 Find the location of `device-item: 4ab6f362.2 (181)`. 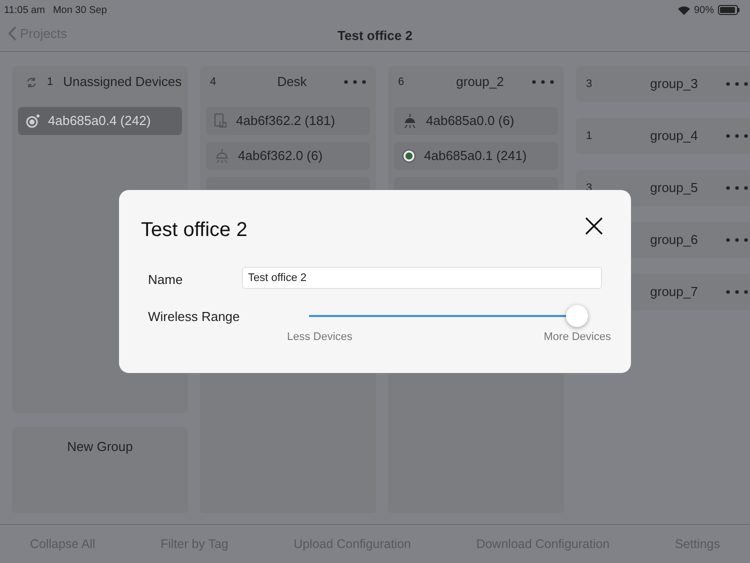

device-item: 4ab6f362.2 (181) is located at coordinates (288, 121).